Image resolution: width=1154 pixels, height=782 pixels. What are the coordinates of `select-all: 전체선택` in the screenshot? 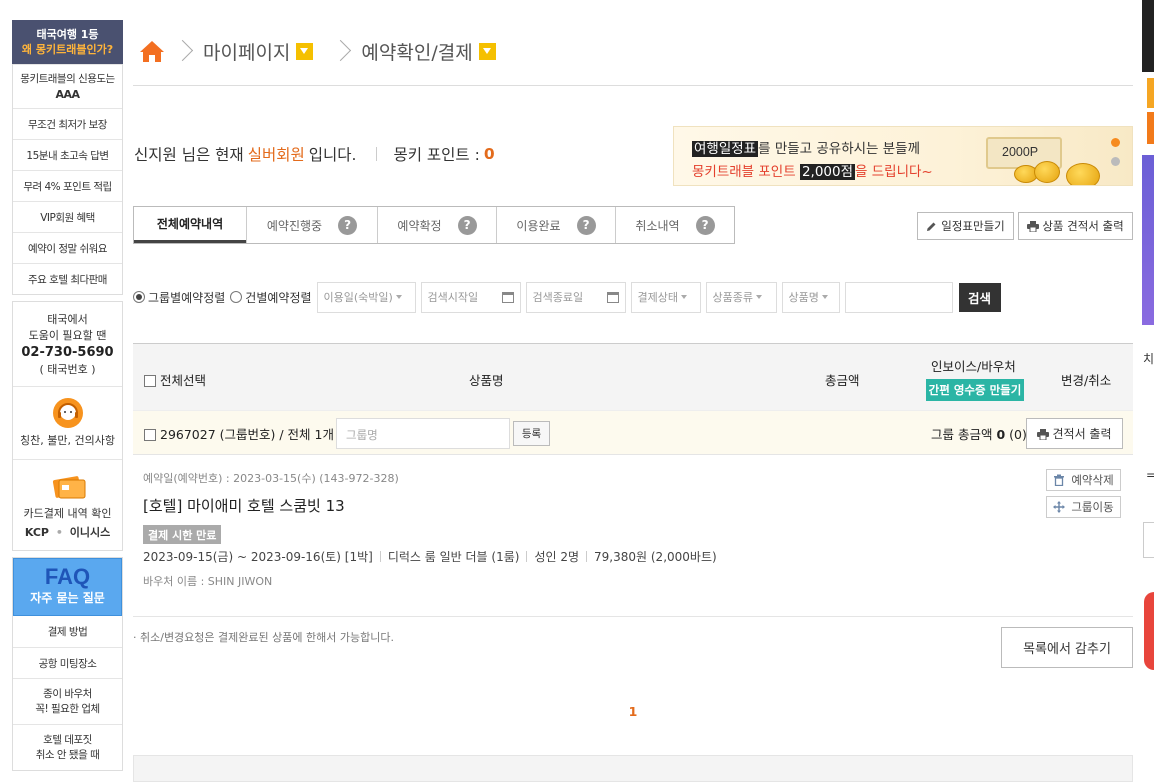 It's located at (175, 379).